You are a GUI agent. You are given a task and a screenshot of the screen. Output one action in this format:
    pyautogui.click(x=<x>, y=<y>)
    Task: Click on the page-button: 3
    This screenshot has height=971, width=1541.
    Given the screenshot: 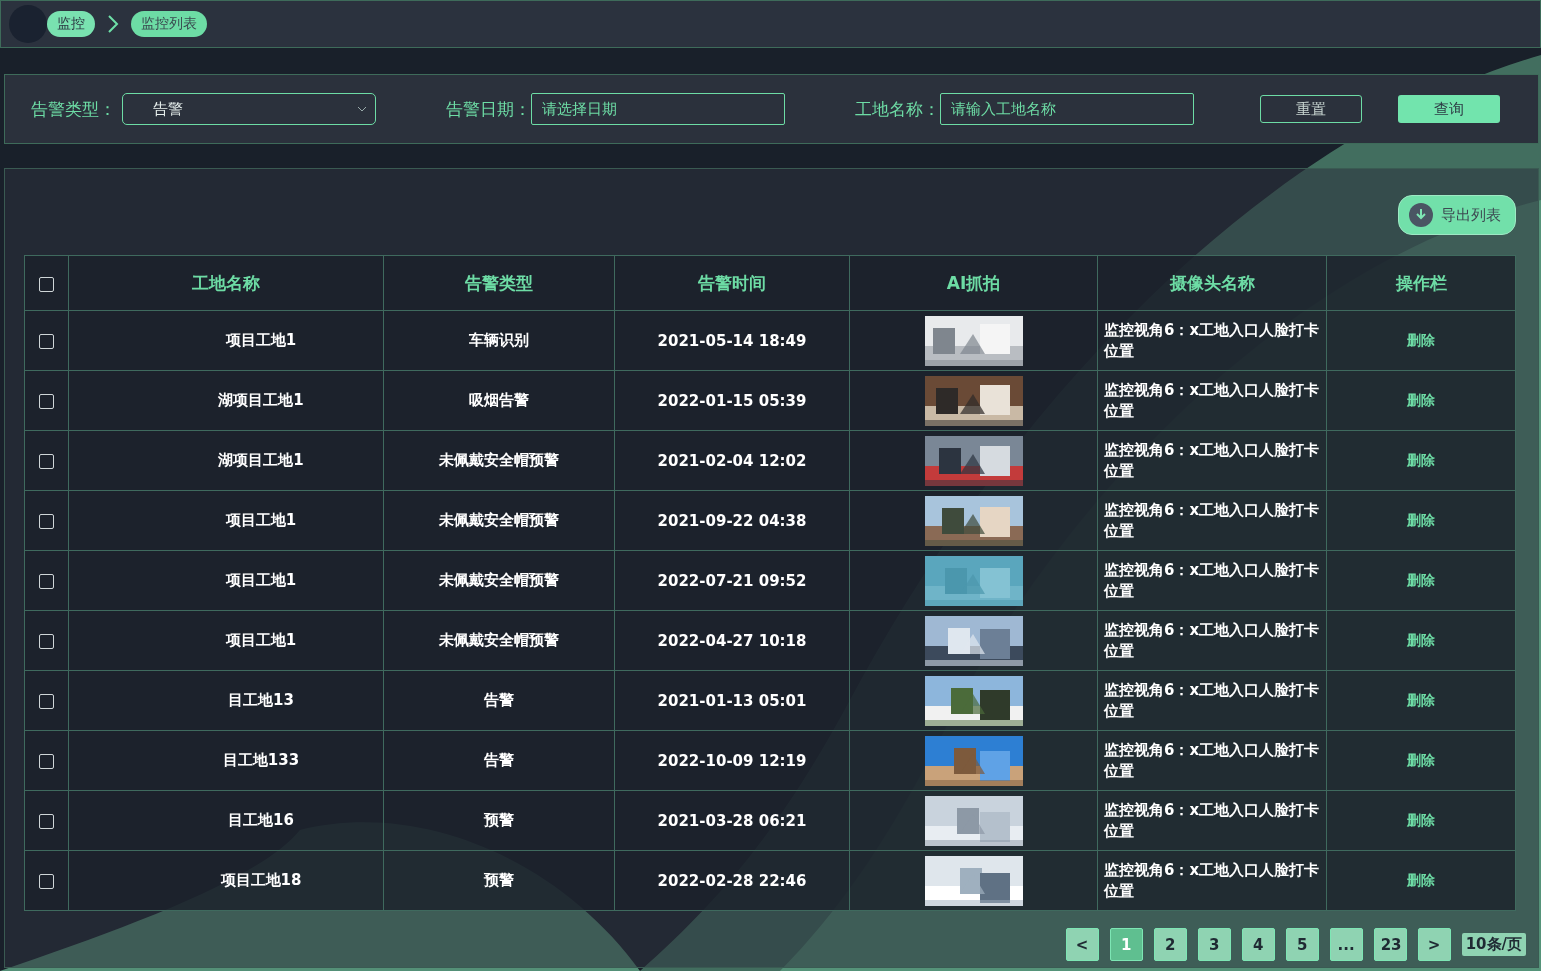 What is the action you would take?
    pyautogui.click(x=1214, y=944)
    